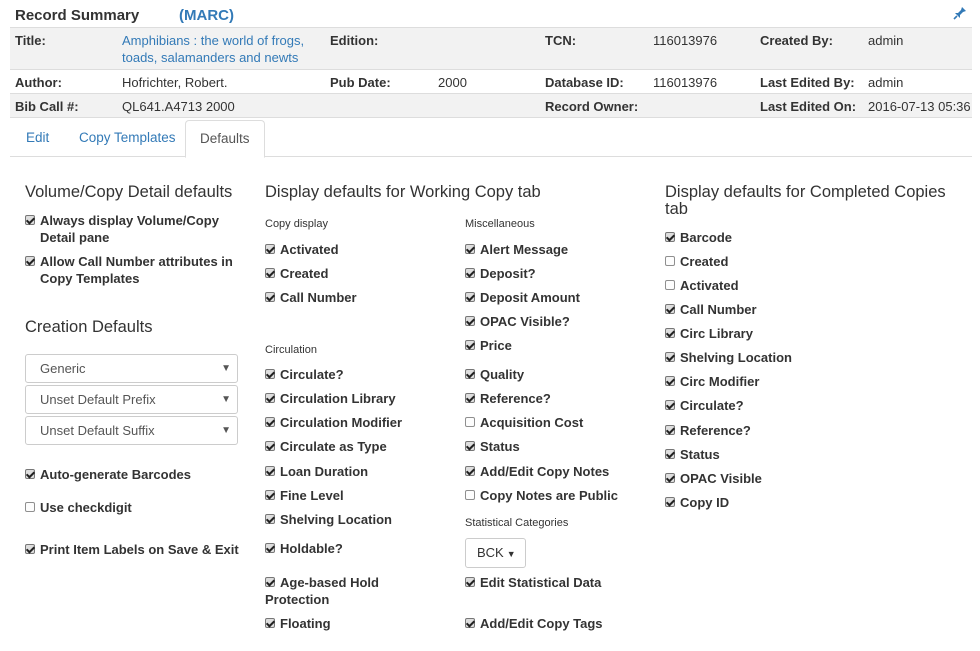 The width and height of the screenshot is (980, 651). What do you see at coordinates (131, 430) in the screenshot?
I see `default-suffix-select: Unset Default Suffix ▼` at bounding box center [131, 430].